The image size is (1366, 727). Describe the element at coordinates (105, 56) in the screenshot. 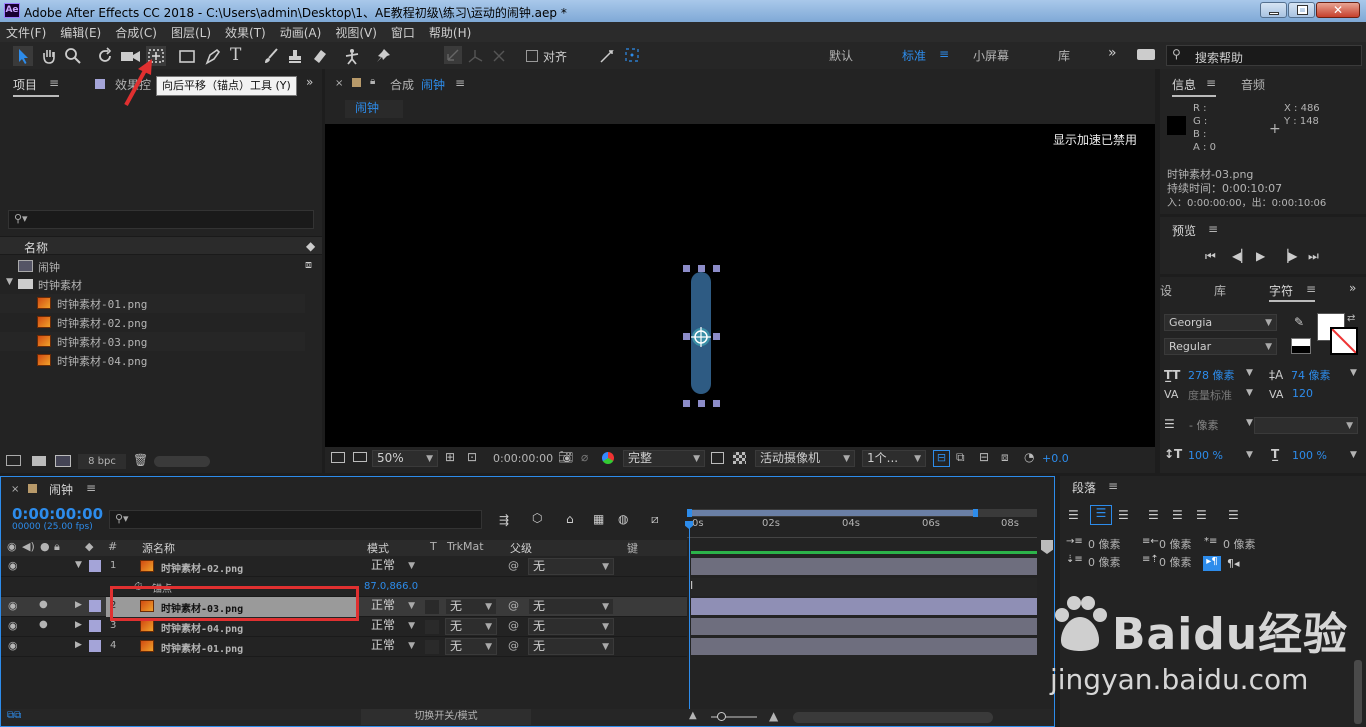

I see `rotate-tool-icon` at that location.